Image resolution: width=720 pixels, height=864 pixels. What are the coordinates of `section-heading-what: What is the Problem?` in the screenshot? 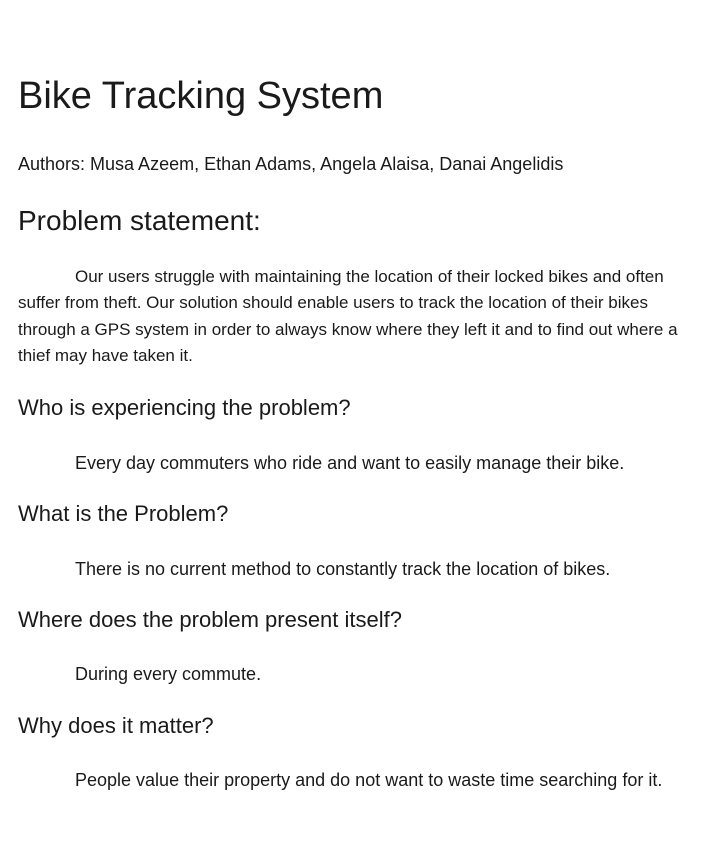 It's located at (123, 513).